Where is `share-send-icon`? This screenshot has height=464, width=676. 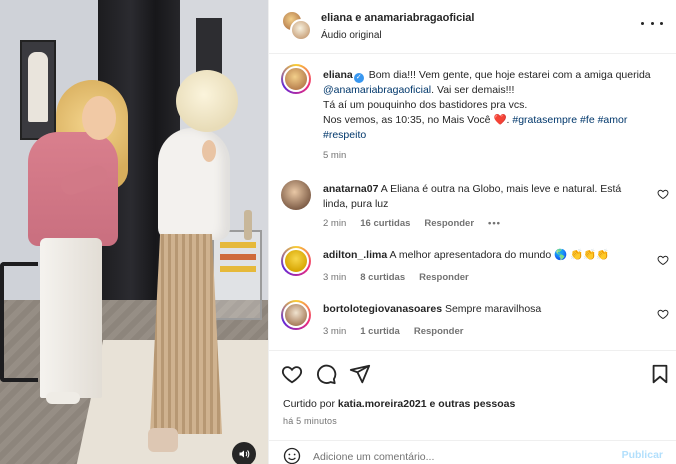 share-send-icon is located at coordinates (360, 374).